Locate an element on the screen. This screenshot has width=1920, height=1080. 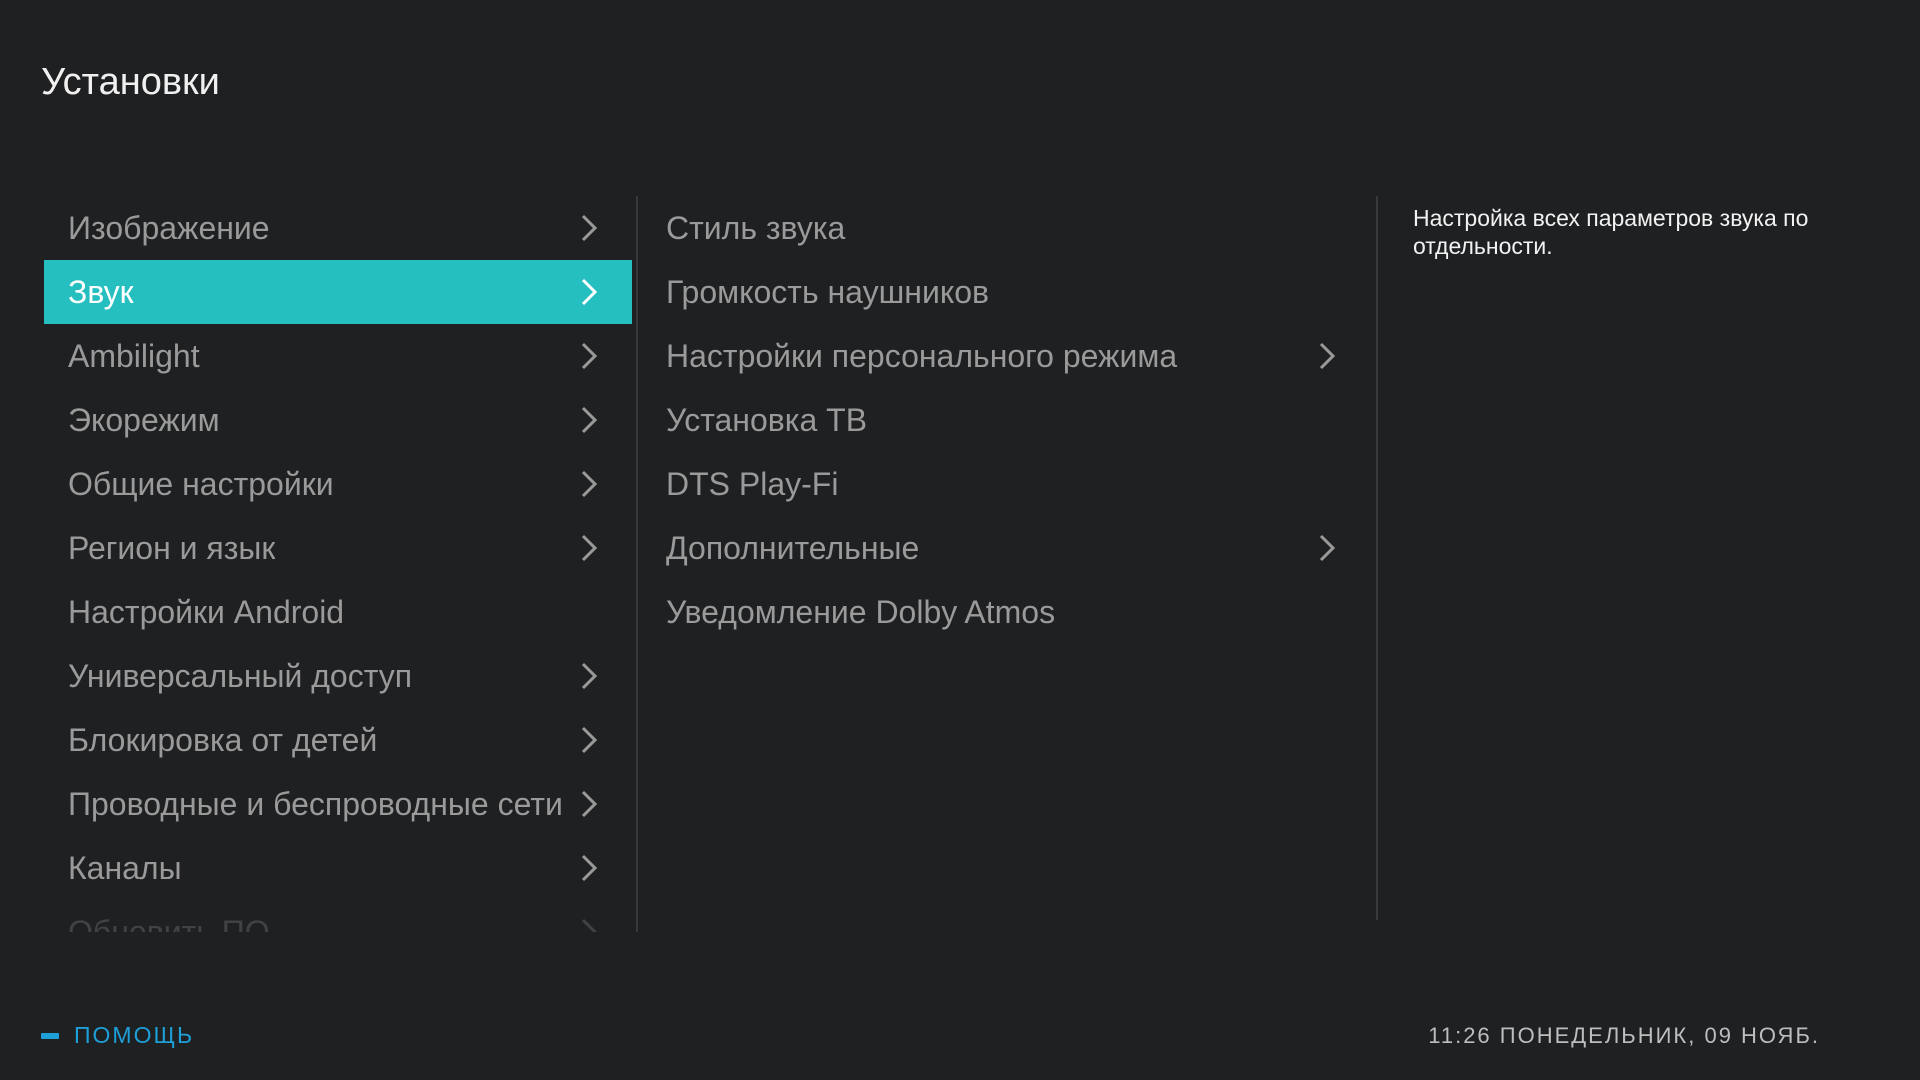
category-item-eco-mode: Экорежим is located at coordinates (338, 420).